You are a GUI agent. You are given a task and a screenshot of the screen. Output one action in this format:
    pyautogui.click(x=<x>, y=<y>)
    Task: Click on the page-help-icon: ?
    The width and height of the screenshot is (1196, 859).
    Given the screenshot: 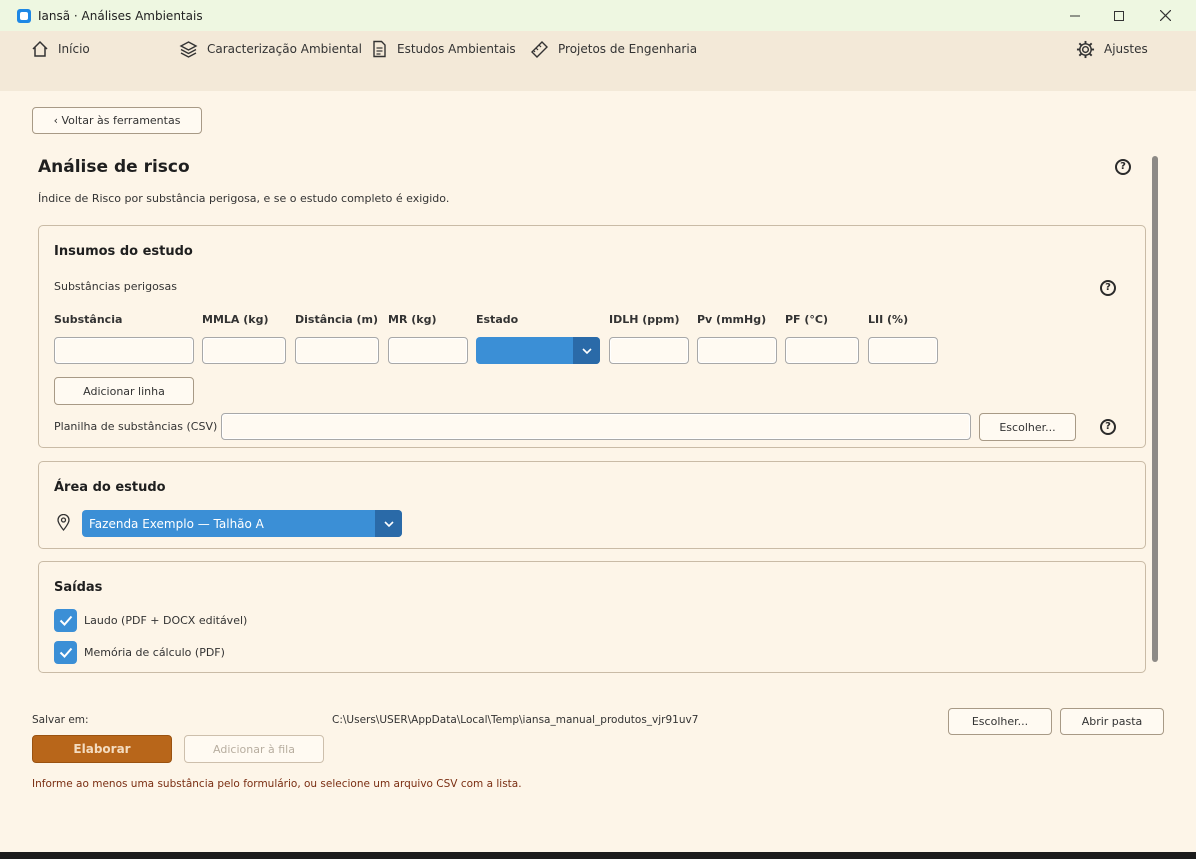 What is the action you would take?
    pyautogui.click(x=1123, y=167)
    